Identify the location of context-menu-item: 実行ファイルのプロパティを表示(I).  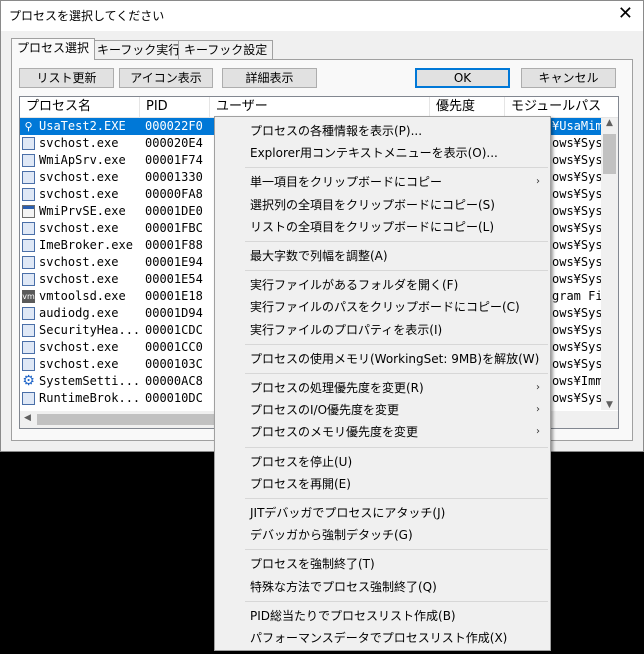
(382, 330).